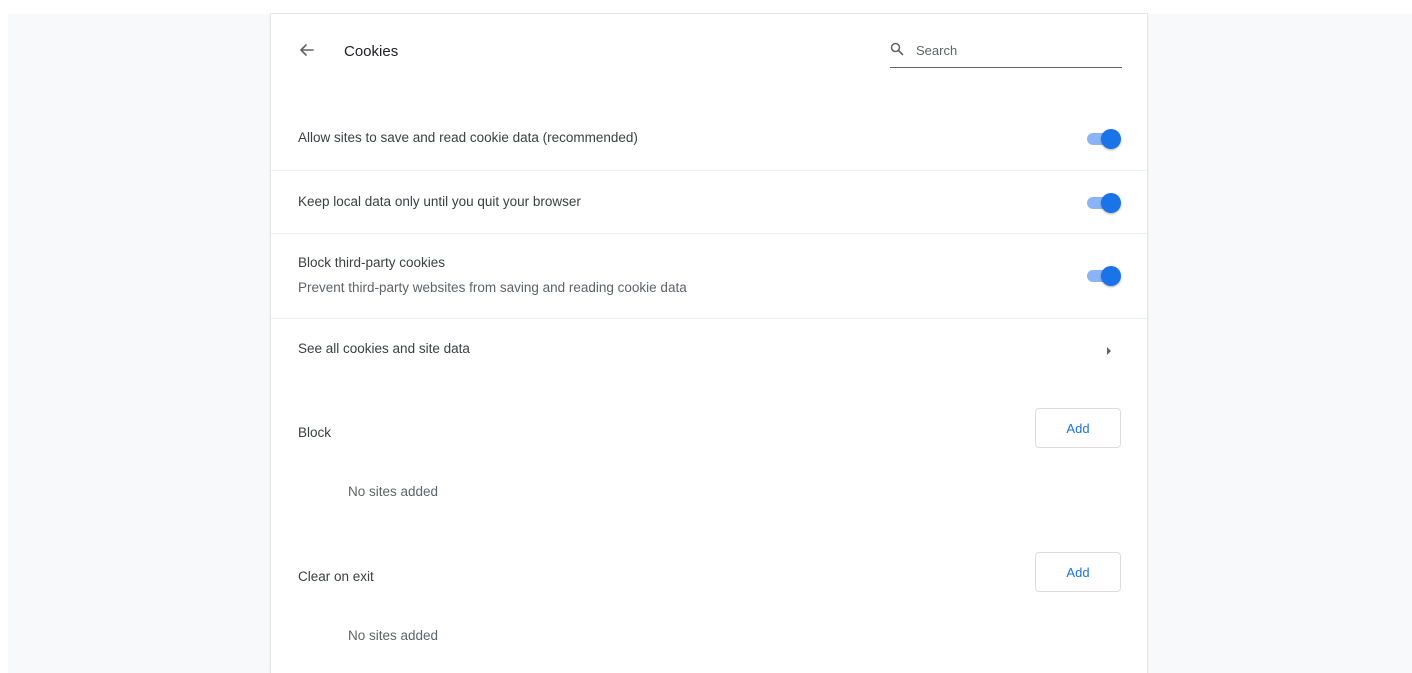  Describe the element at coordinates (393, 491) in the screenshot. I see `block-empty-text: No sites added` at that location.